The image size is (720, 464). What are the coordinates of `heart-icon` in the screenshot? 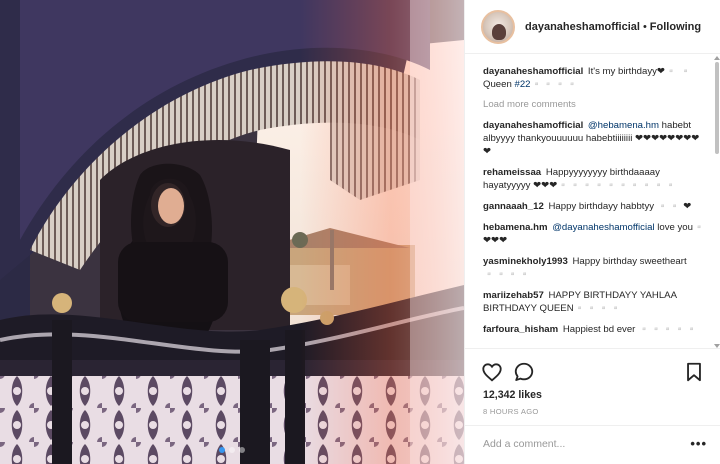 It's located at (492, 372).